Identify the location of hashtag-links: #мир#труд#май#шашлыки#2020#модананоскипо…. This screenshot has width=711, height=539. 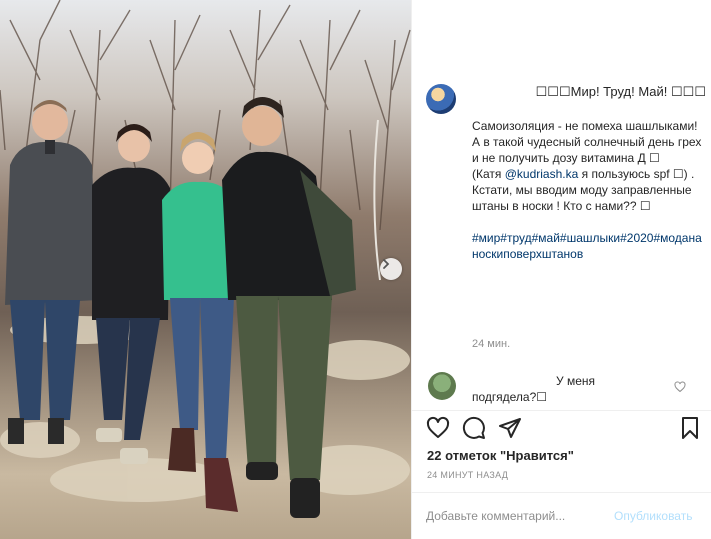
(588, 246).